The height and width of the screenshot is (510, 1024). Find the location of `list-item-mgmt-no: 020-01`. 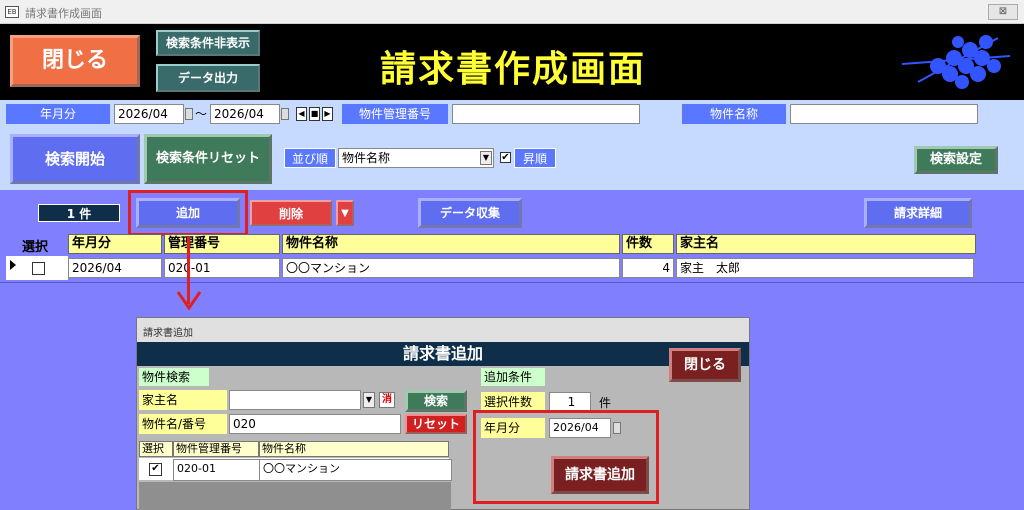

list-item-mgmt-no: 020-01 is located at coordinates (217, 470).